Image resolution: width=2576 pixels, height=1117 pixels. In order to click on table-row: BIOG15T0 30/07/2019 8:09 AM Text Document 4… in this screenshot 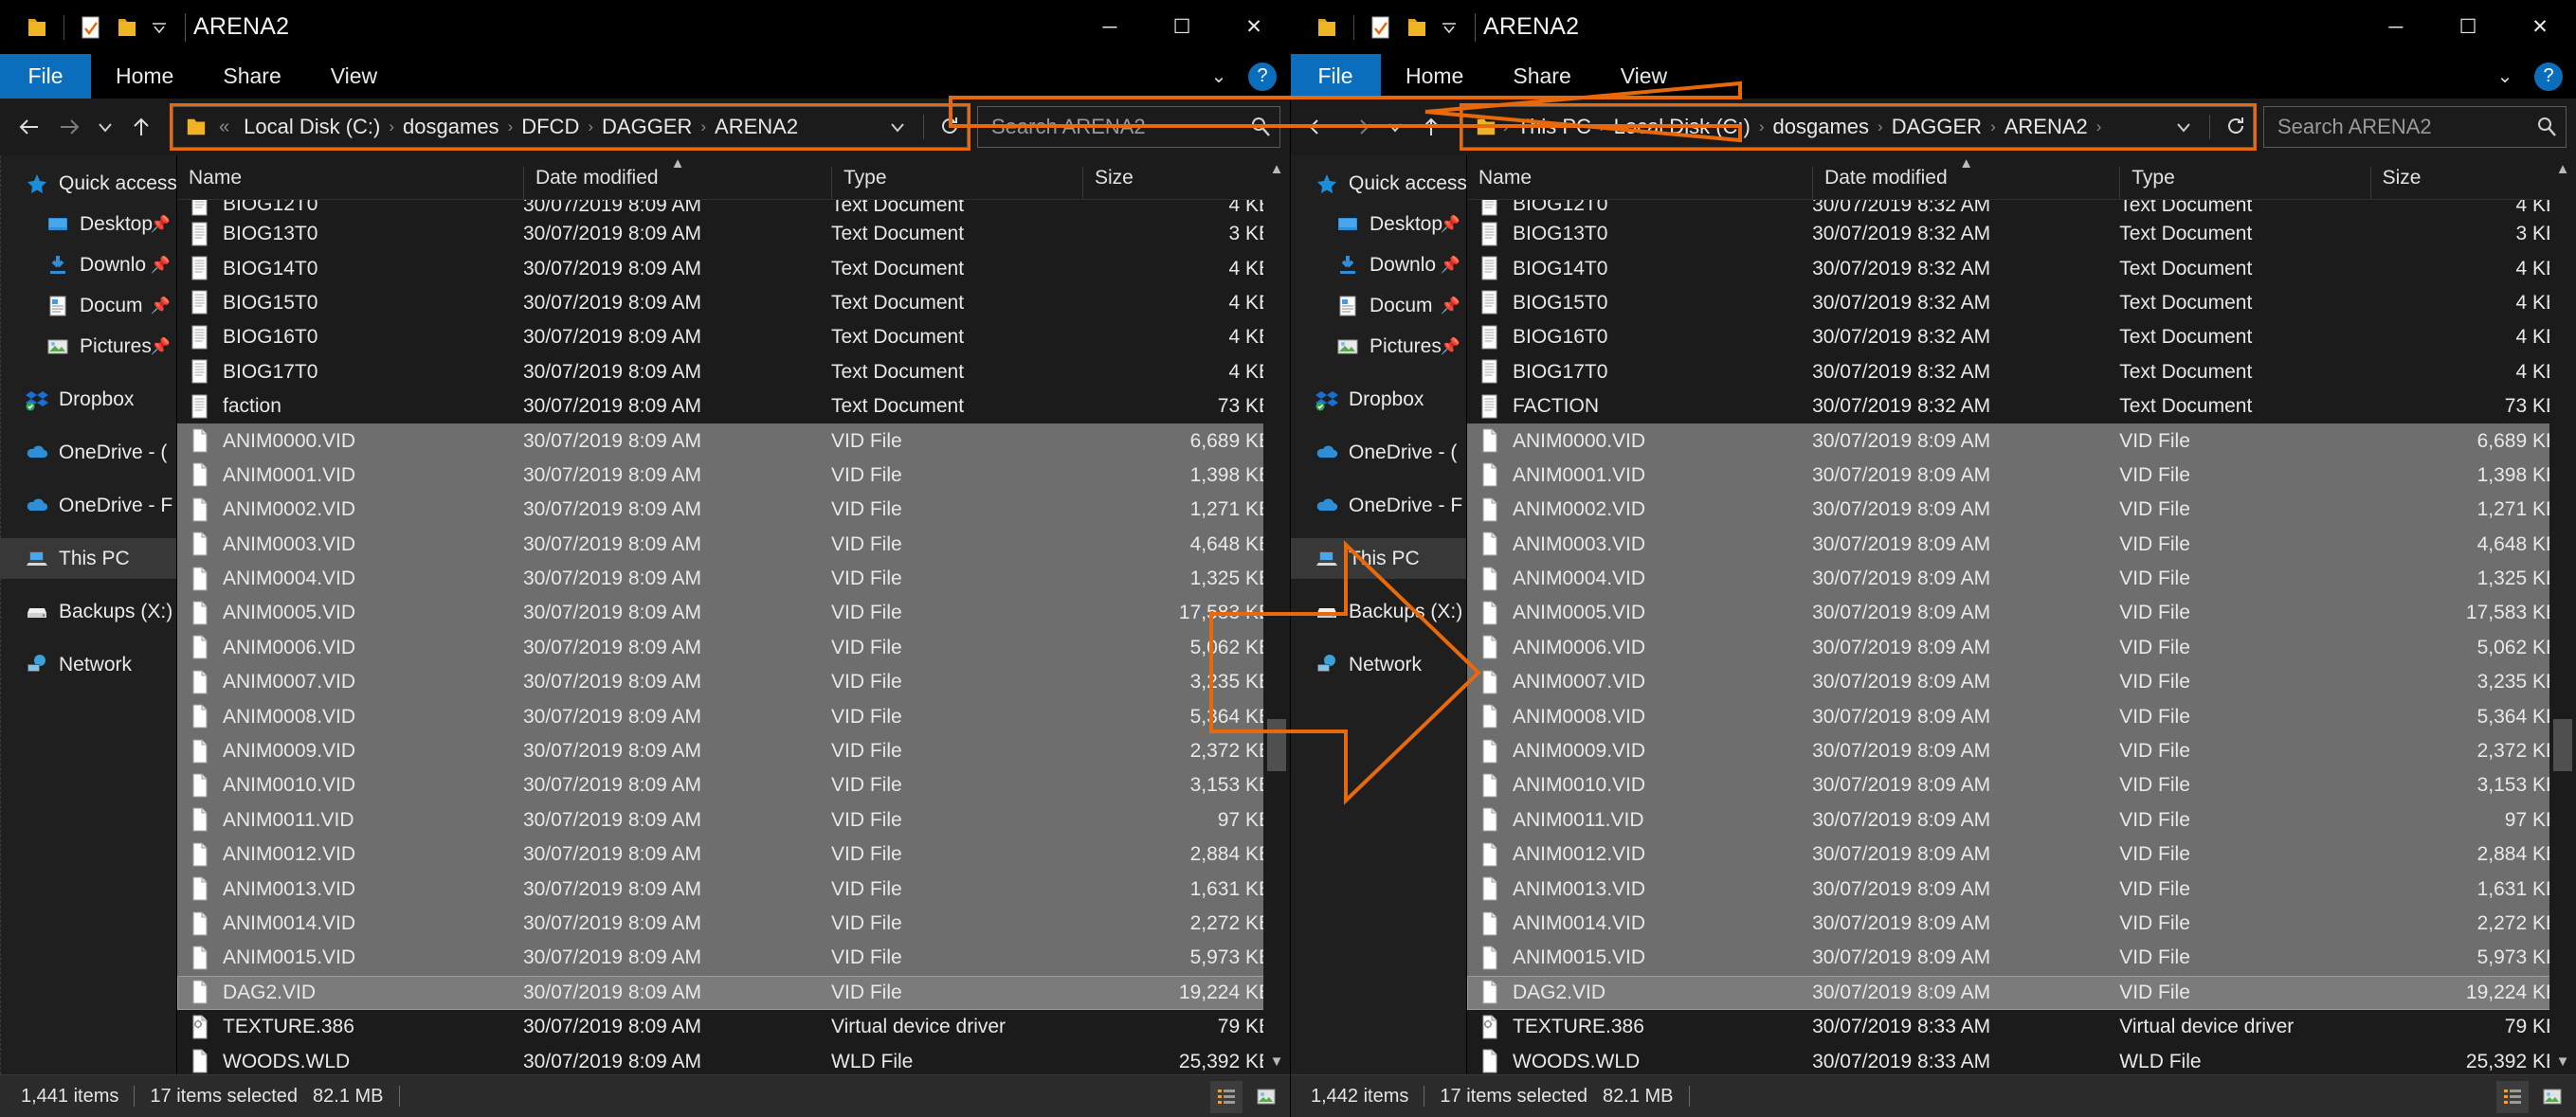, I will do `click(733, 303)`.